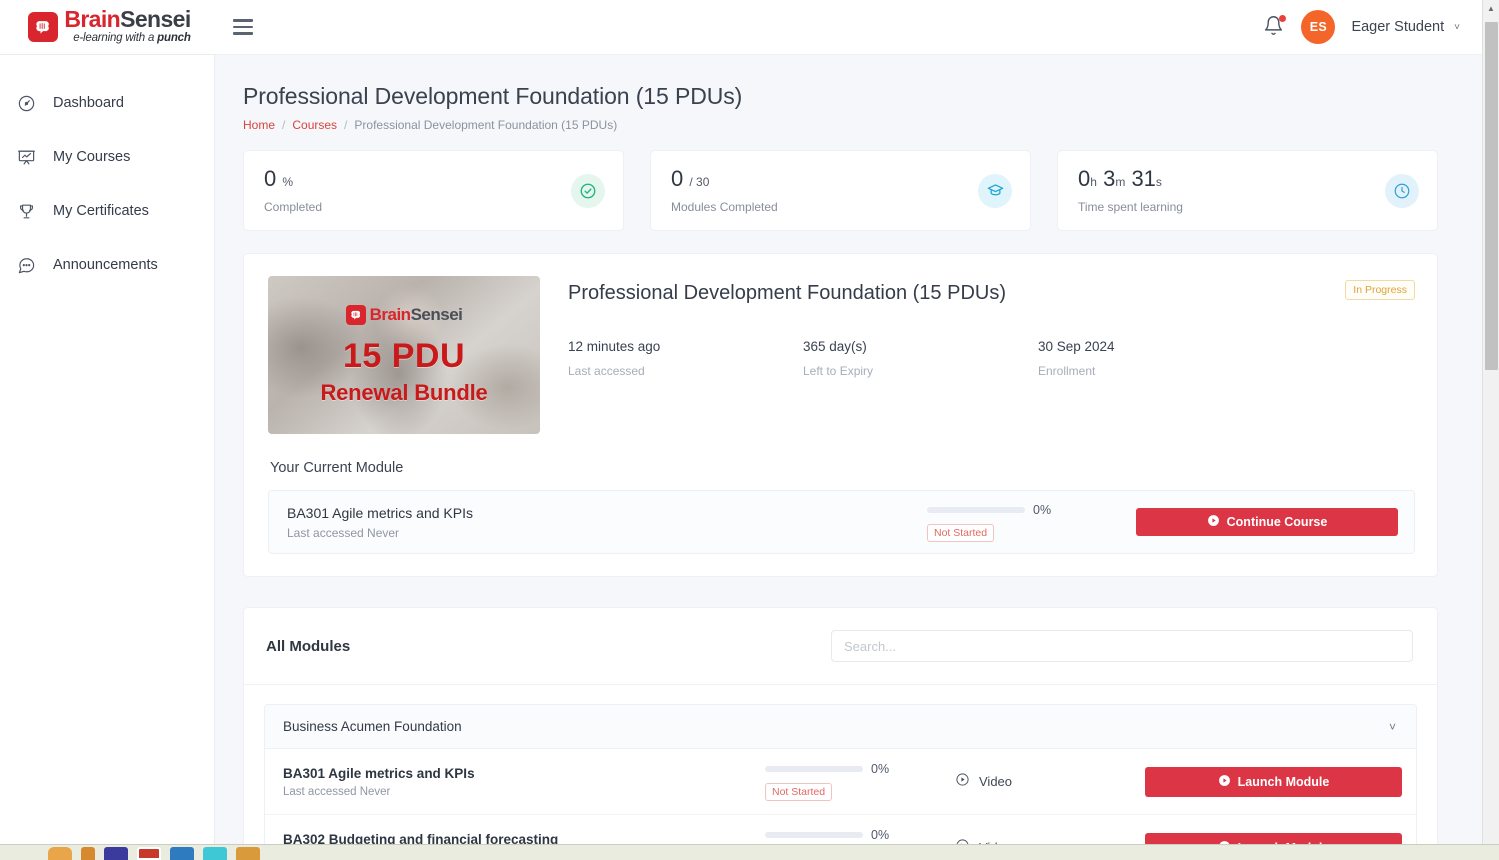 The width and height of the screenshot is (1499, 860). What do you see at coordinates (379, 773) in the screenshot?
I see `module-title: BA301 Agile metrics and KPIs` at bounding box center [379, 773].